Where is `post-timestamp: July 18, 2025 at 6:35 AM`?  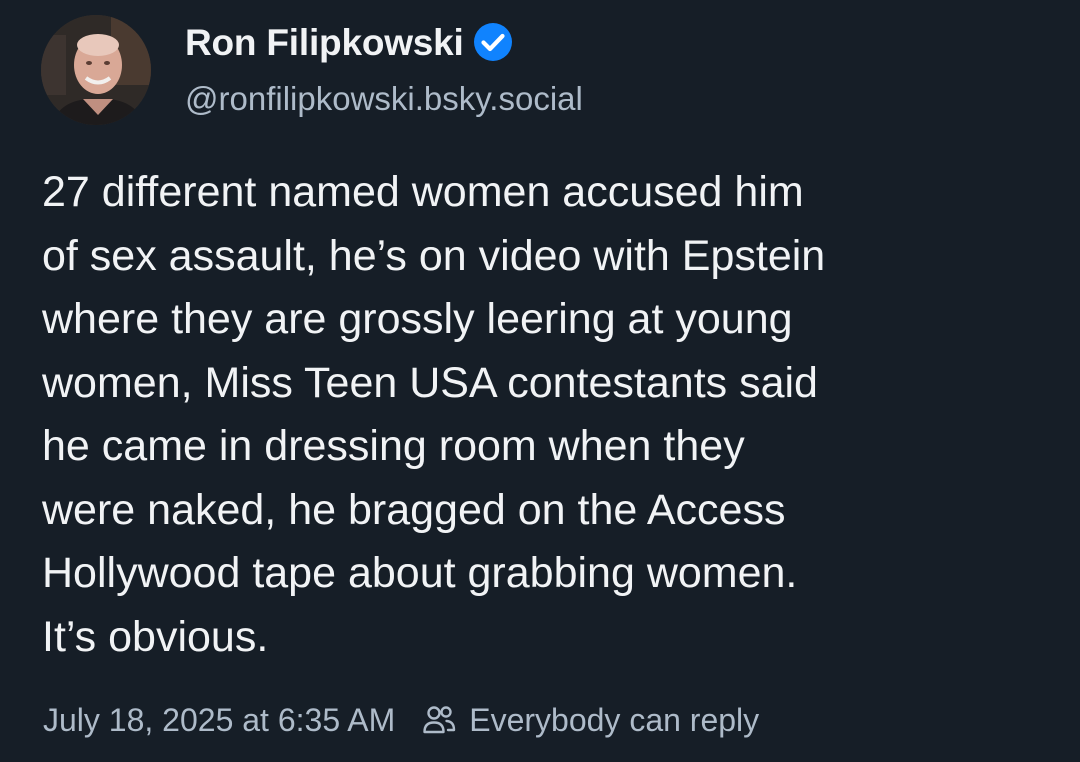
post-timestamp: July 18, 2025 at 6:35 AM is located at coordinates (219, 720).